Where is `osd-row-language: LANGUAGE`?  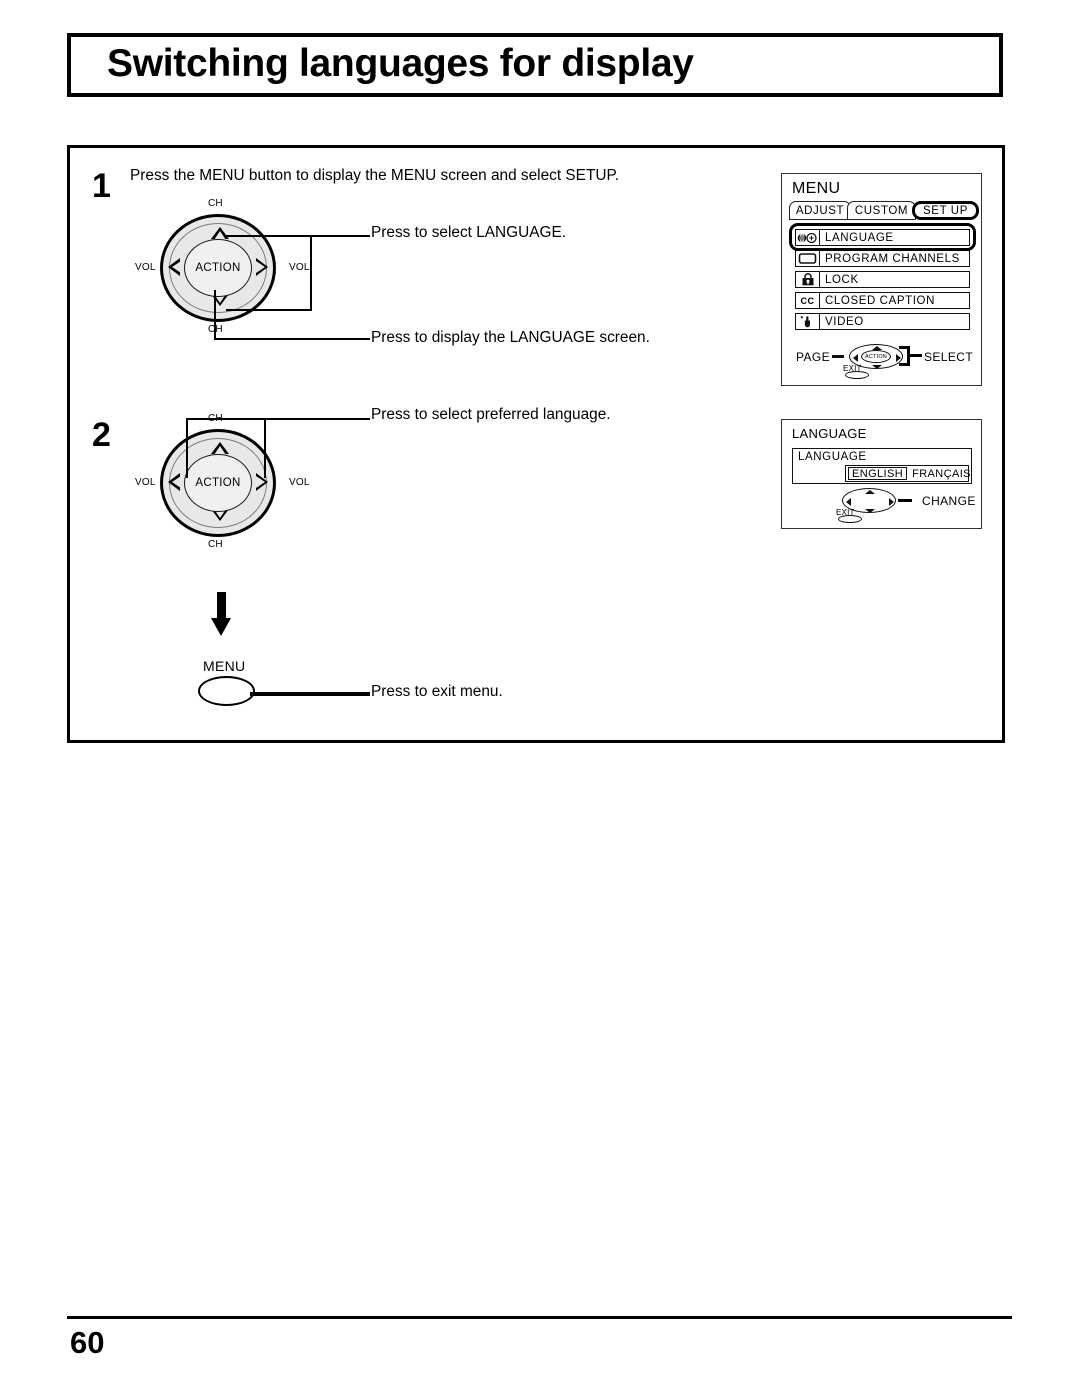 osd-row-language: LANGUAGE is located at coordinates (882, 237).